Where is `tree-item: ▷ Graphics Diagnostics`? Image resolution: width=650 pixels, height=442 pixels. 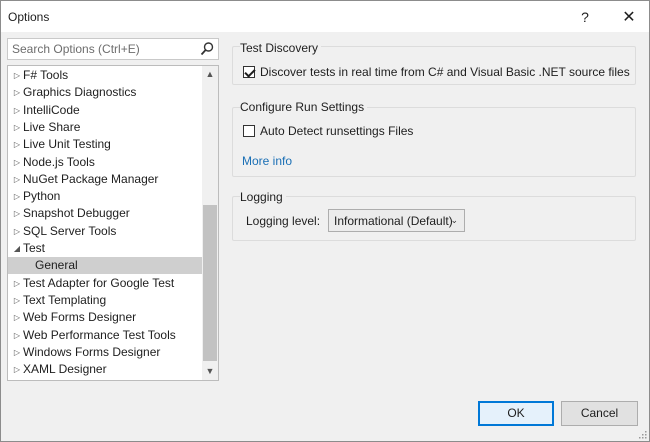
tree-item: ▷ Graphics Diagnostics is located at coordinates (105, 92).